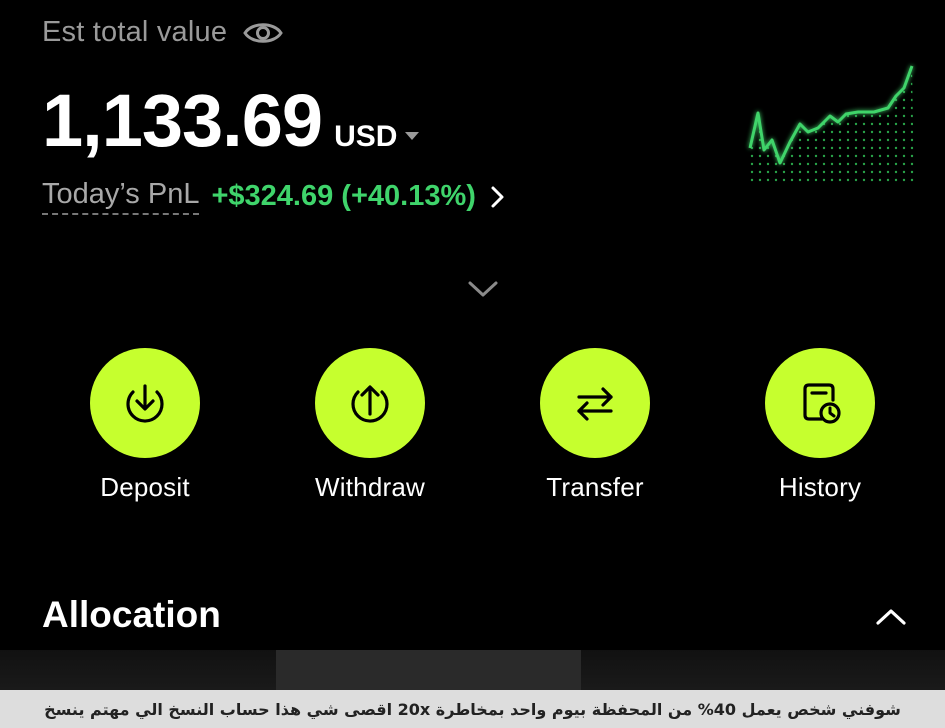 The width and height of the screenshot is (945, 728). Describe the element at coordinates (343, 196) in the screenshot. I see `pnl-value: +$324.69 (+40.13%)` at that location.